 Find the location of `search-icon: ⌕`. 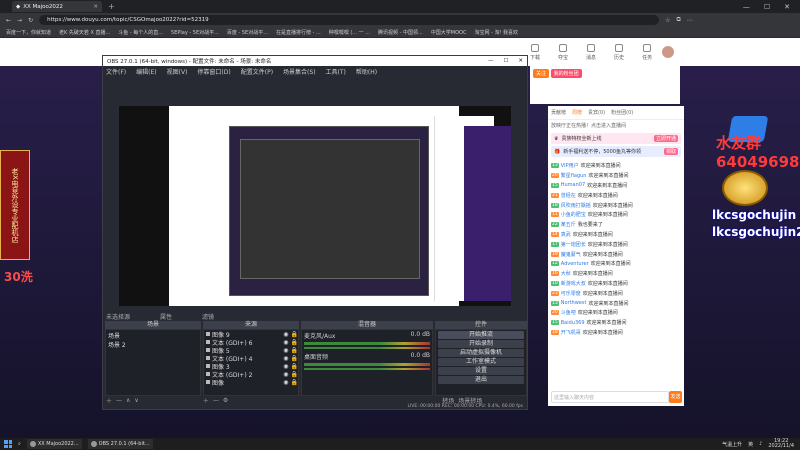

search-icon: ⌕ is located at coordinates (19, 444).